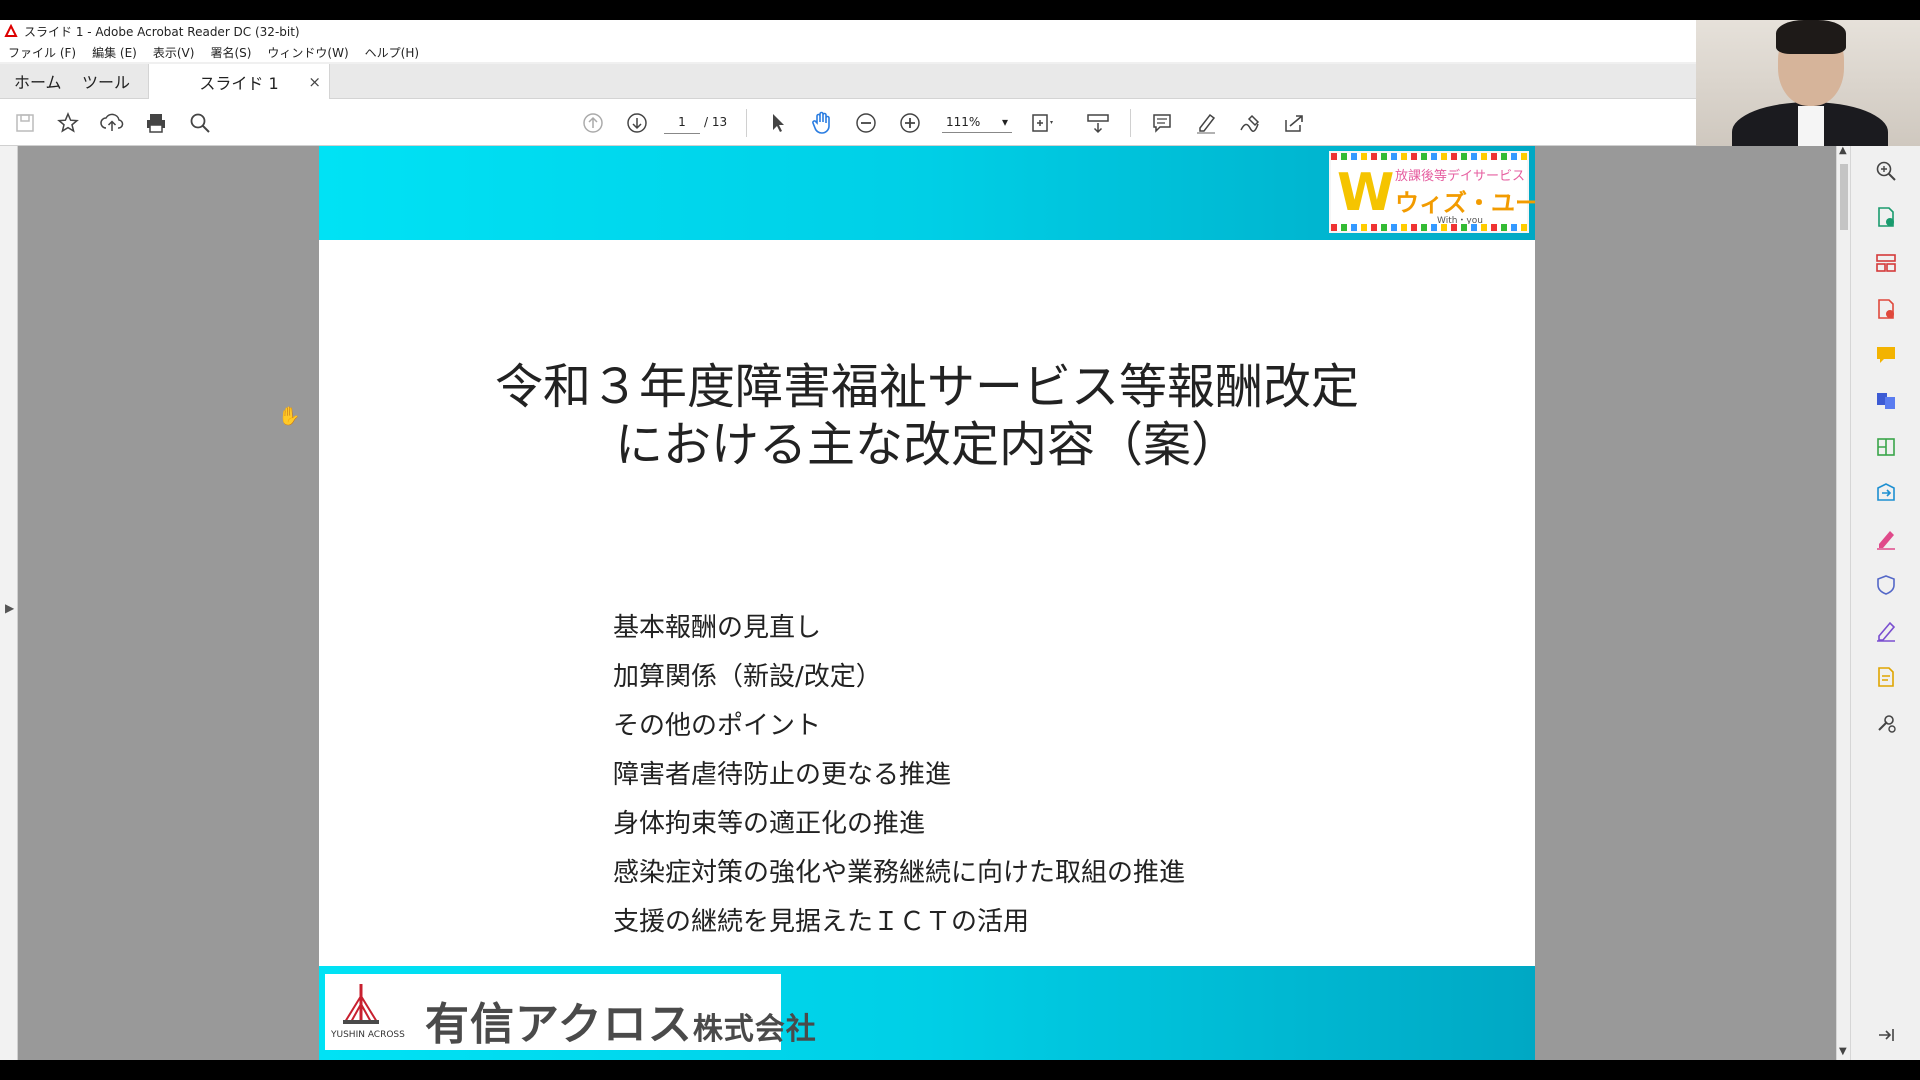  I want to click on webcam-overlay, so click(1808, 83).